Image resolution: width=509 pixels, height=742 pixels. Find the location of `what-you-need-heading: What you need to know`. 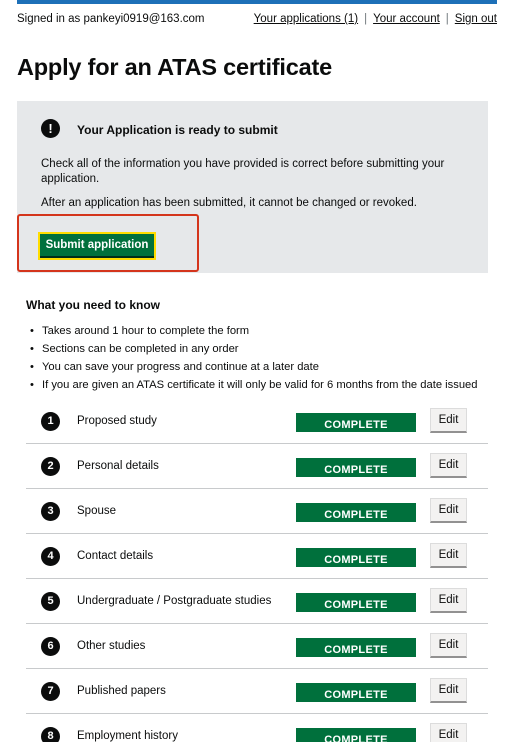

what-you-need-heading: What you need to know is located at coordinates (93, 305).